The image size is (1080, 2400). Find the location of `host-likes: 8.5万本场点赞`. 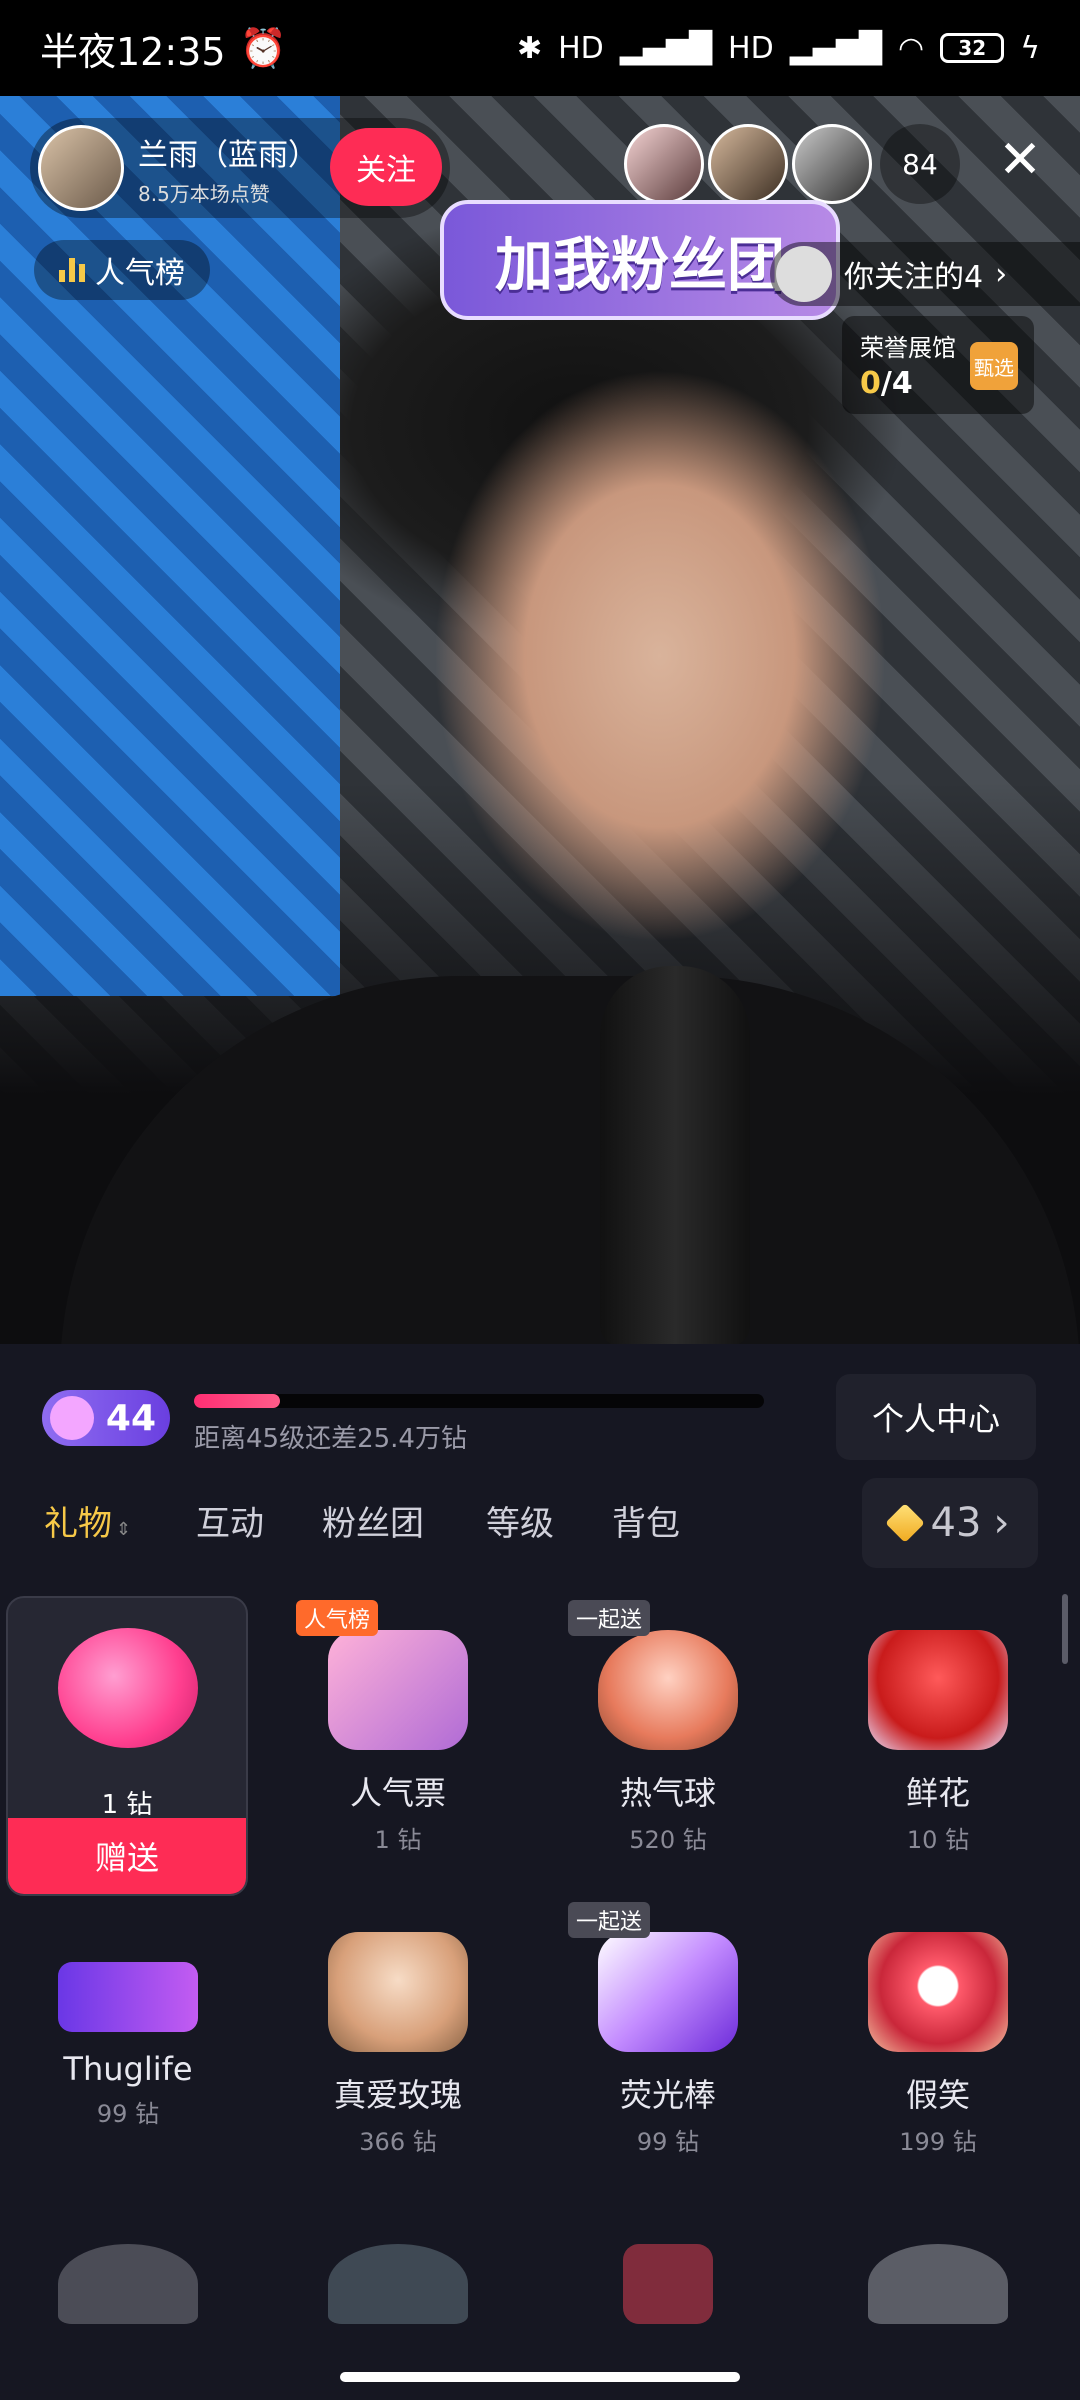

host-likes: 8.5万本场点赞 is located at coordinates (204, 193).